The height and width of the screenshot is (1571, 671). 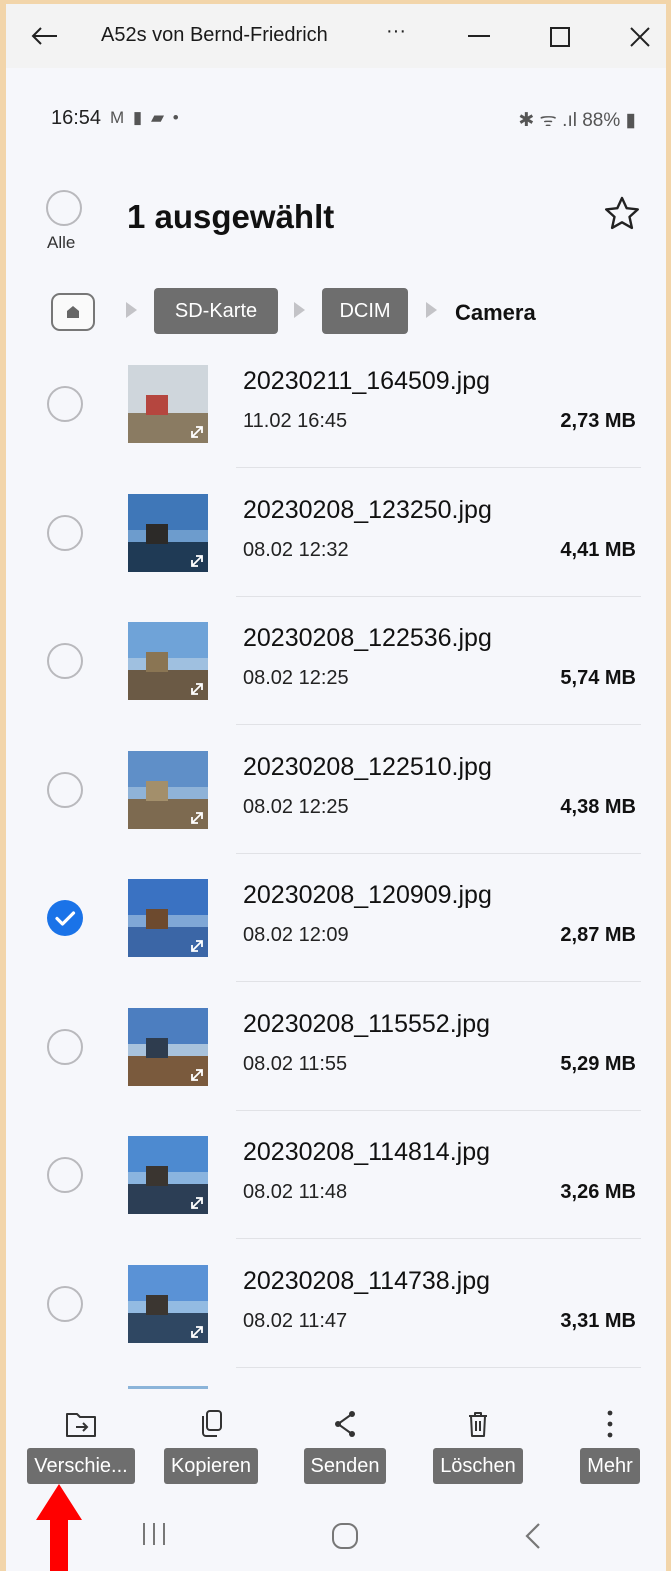 I want to click on file-row: 20230208_115552.jpg 08.02 11:55 5,29 MB, so click(x=336, y=1057).